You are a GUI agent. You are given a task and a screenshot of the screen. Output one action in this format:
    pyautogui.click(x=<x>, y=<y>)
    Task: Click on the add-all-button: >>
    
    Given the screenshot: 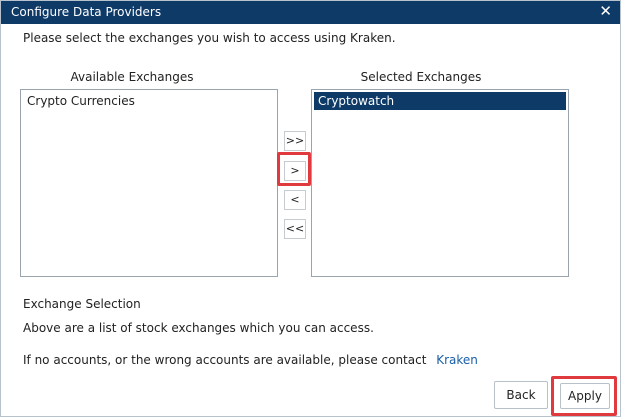 What is the action you would take?
    pyautogui.click(x=295, y=141)
    